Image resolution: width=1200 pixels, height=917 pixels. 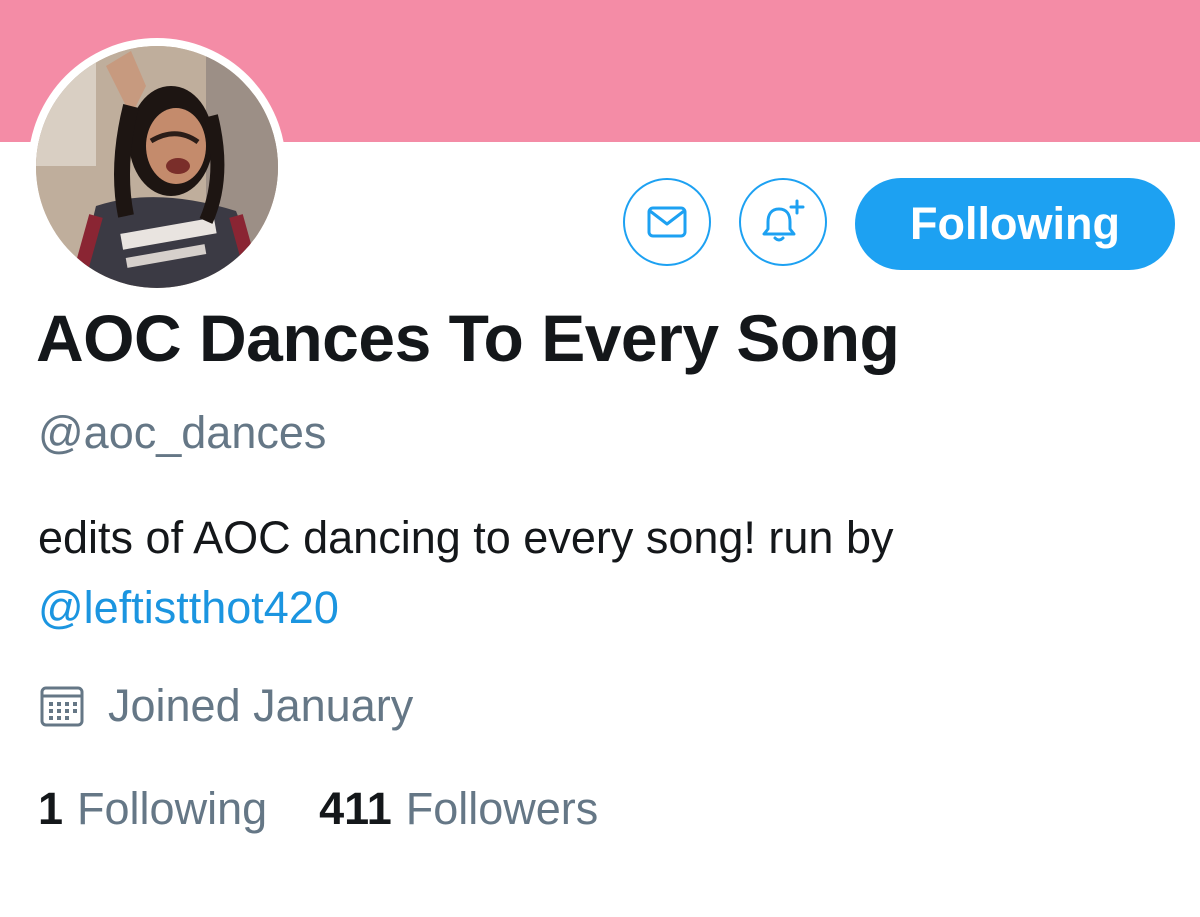 I want to click on message-button, so click(x=667, y=222).